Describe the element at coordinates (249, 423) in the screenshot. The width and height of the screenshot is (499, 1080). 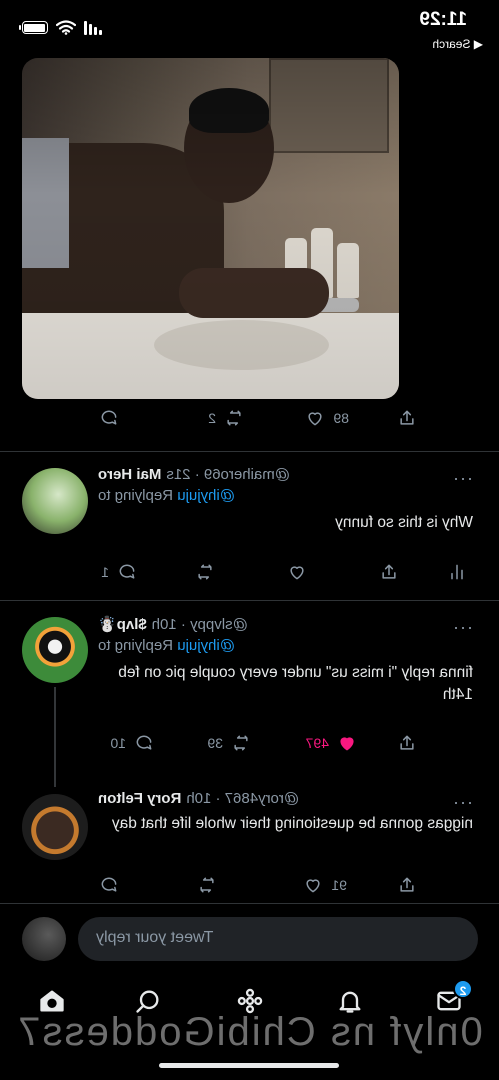
I see `tweet-actions: 2 89` at that location.